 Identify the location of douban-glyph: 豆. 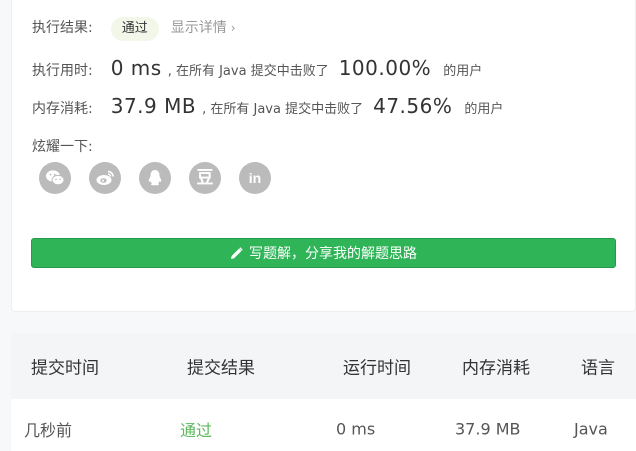
(205, 177).